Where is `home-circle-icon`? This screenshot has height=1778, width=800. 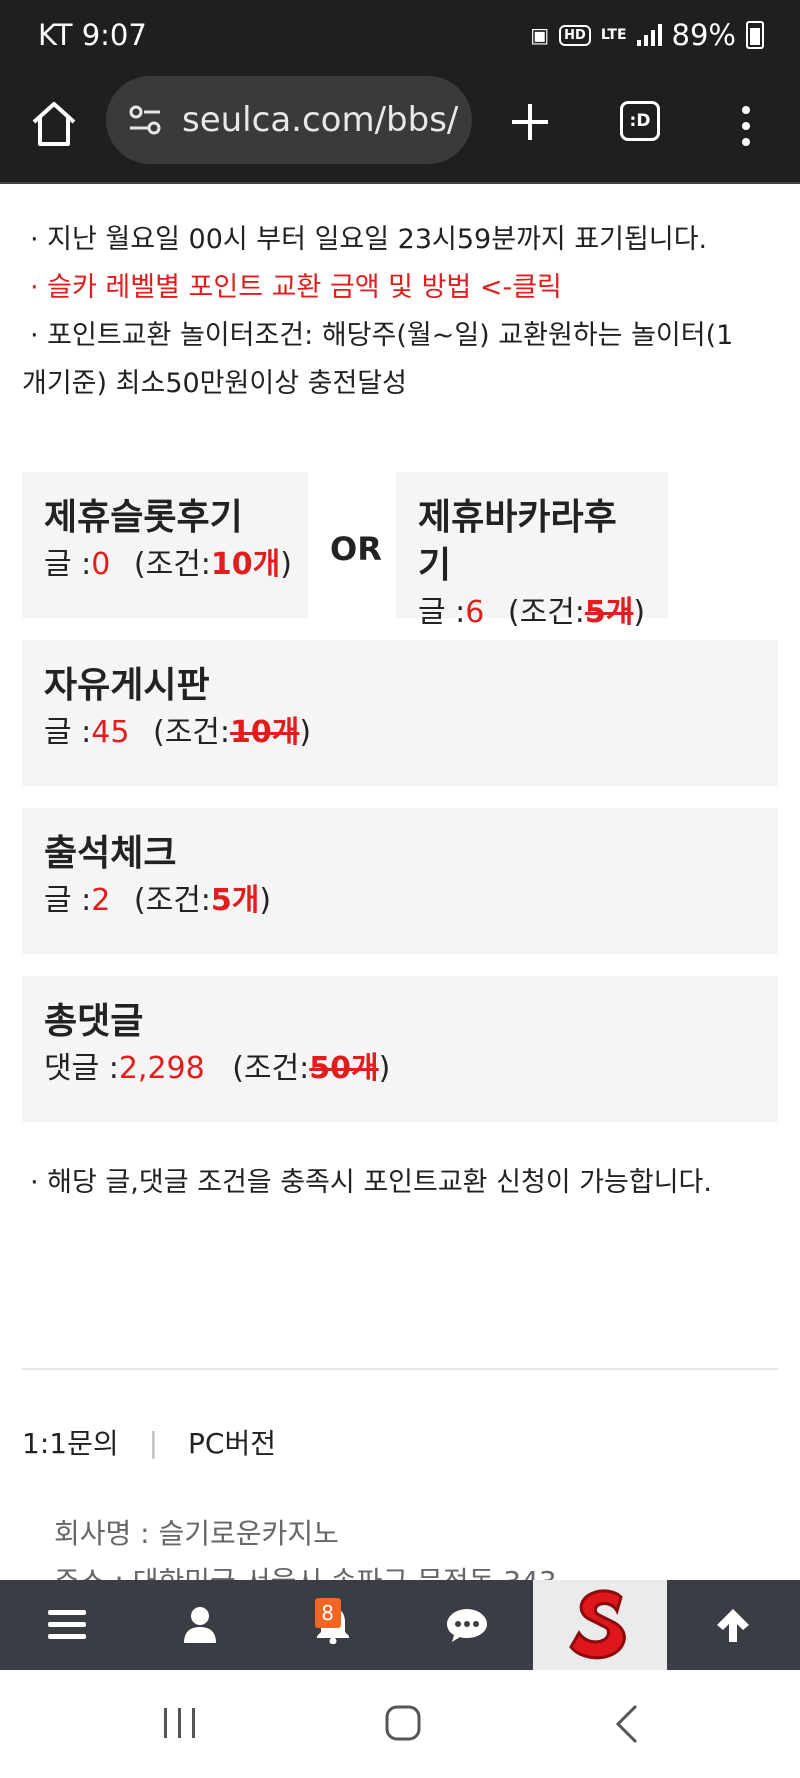 home-circle-icon is located at coordinates (403, 1723).